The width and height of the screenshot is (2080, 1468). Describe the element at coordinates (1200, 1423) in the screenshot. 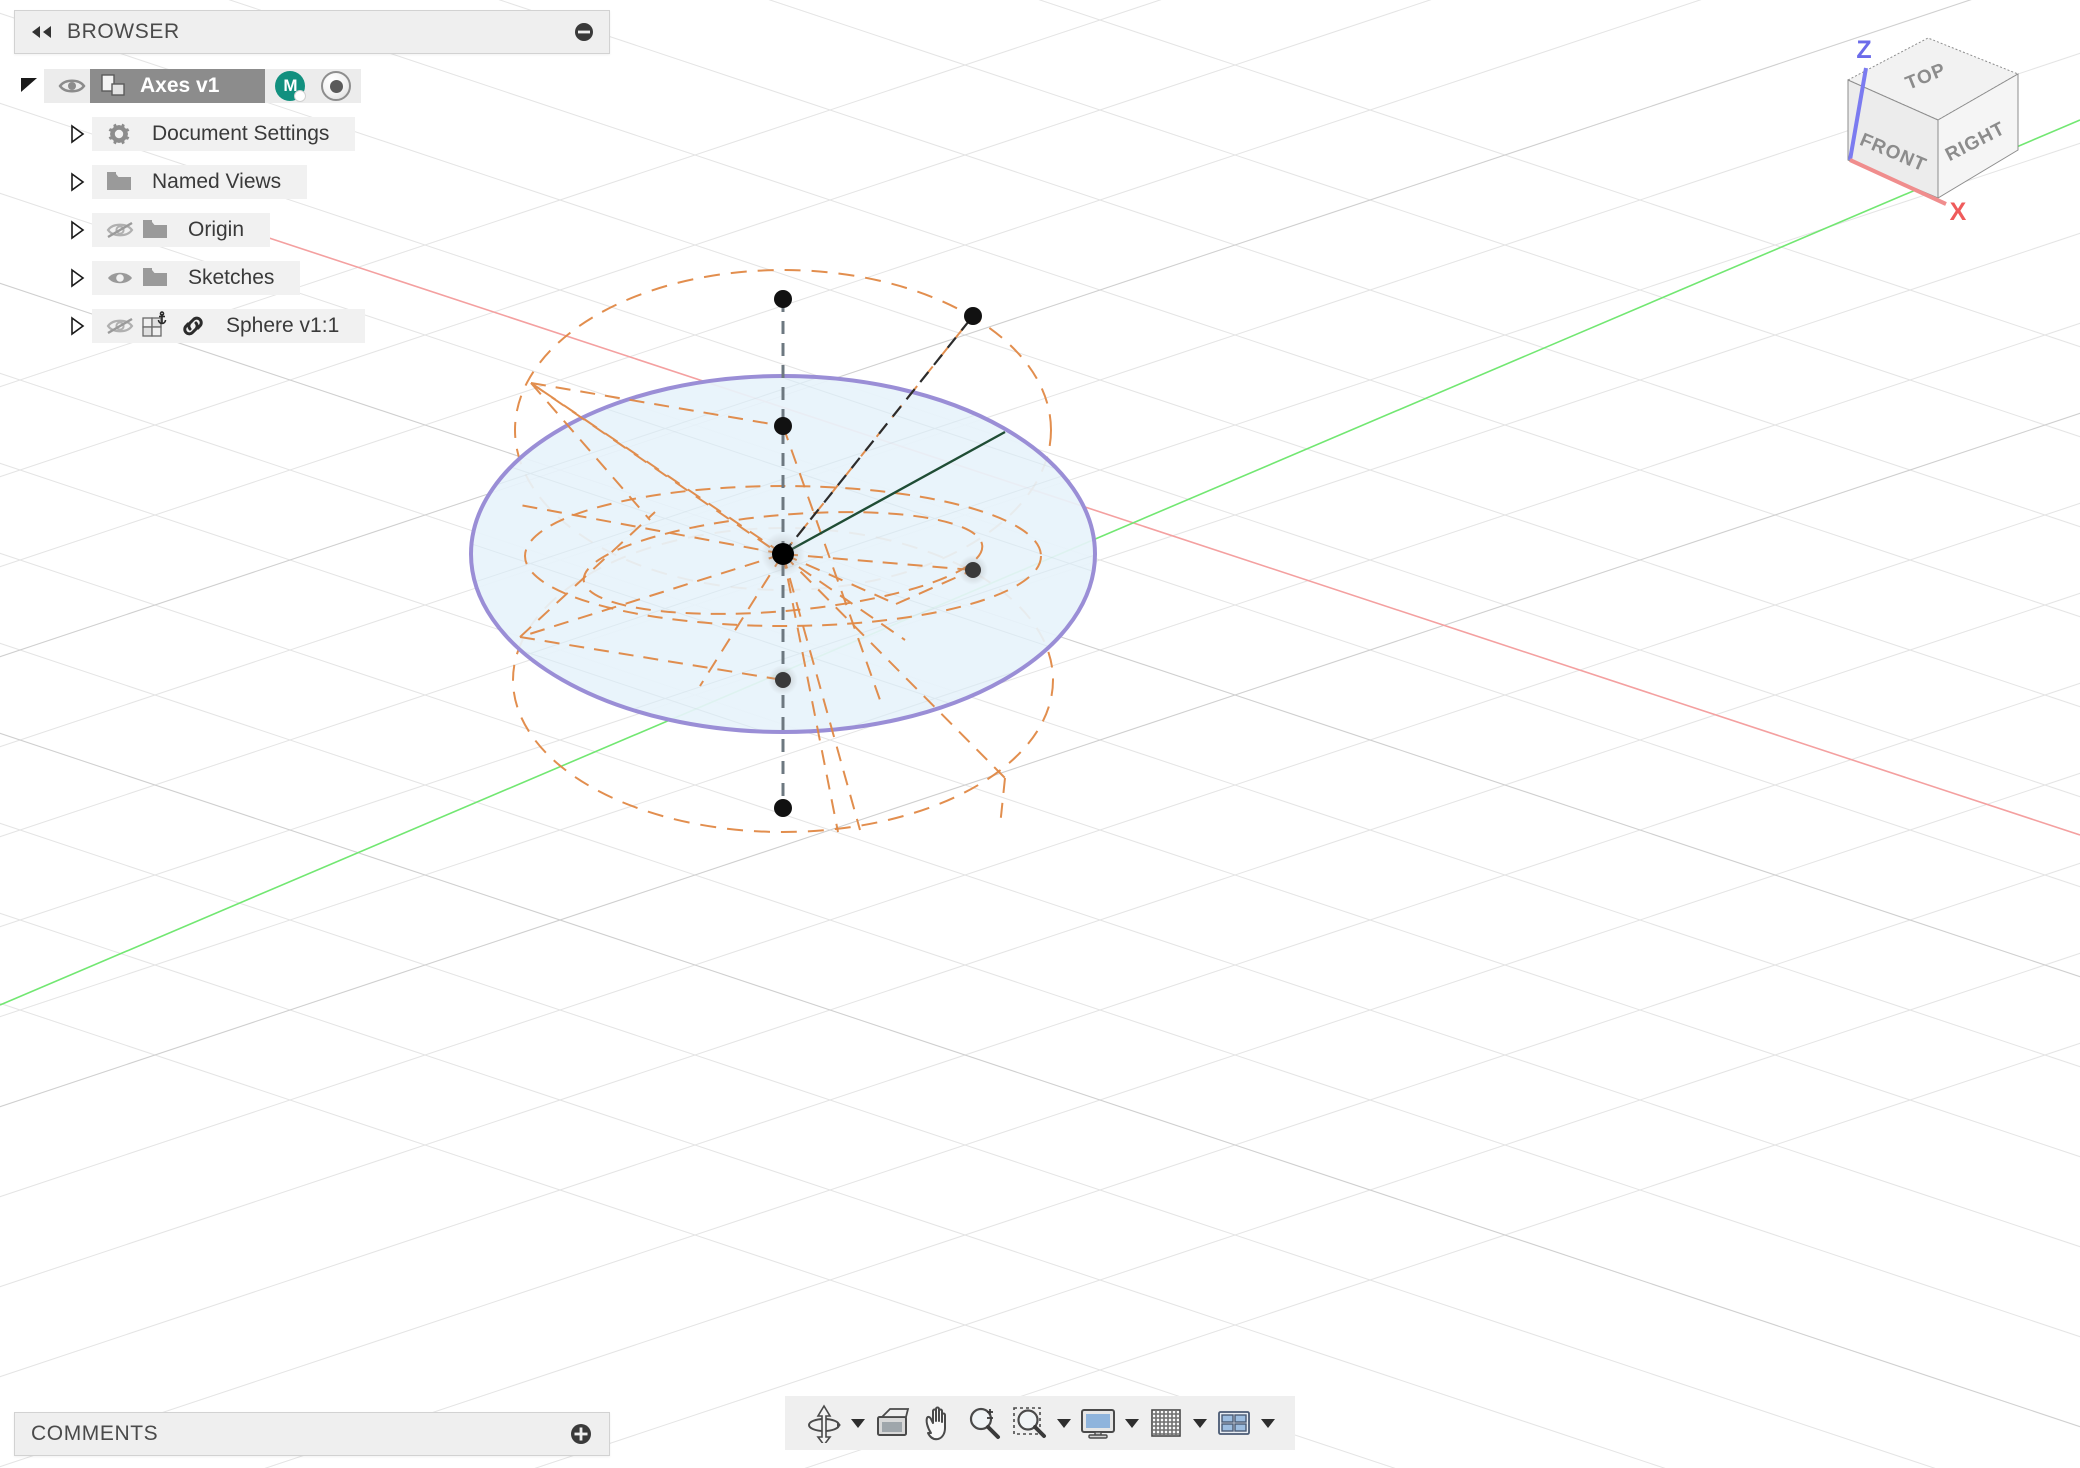

I see `chevron-down-icon-grid` at that location.